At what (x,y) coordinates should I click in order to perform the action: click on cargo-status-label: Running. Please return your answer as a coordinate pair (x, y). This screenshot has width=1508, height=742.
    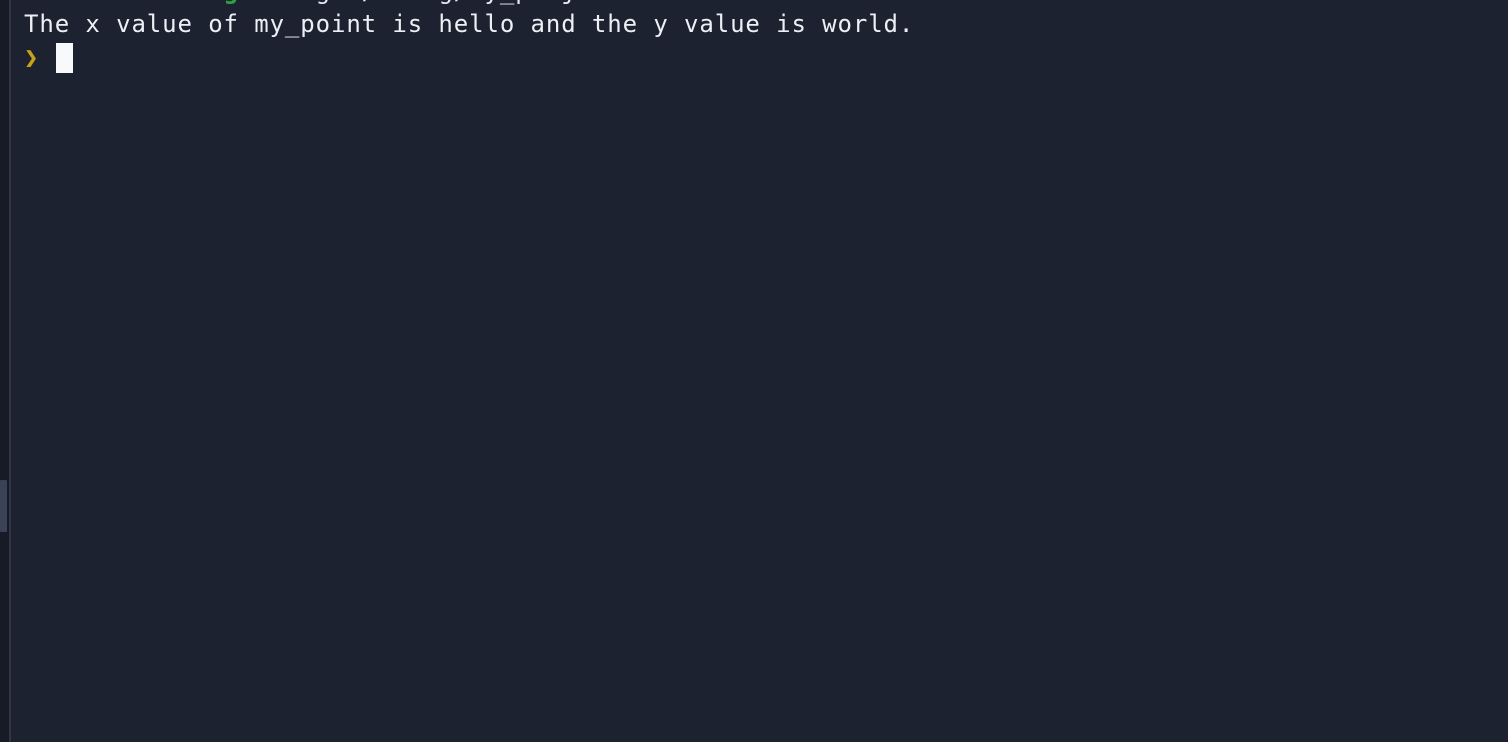
    Looking at the image, I should click on (184, 2).